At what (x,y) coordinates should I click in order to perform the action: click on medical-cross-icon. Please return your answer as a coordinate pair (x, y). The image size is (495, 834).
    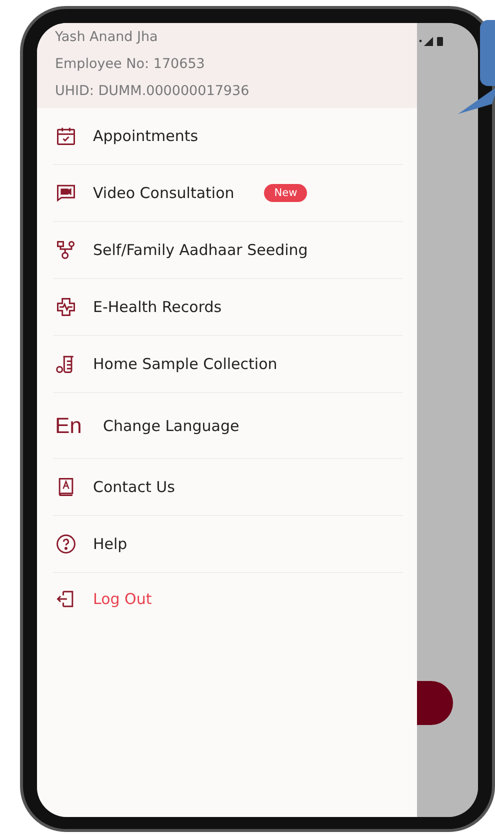
    Looking at the image, I should click on (66, 307).